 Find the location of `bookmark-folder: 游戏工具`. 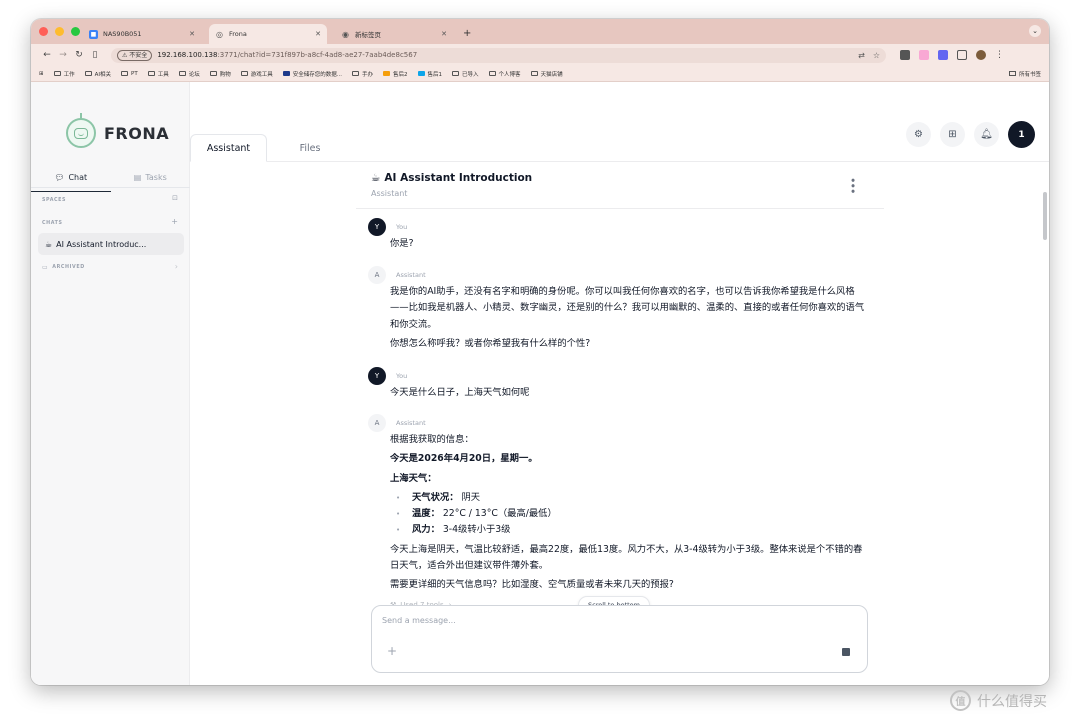

bookmark-folder: 游戏工具 is located at coordinates (256, 74).